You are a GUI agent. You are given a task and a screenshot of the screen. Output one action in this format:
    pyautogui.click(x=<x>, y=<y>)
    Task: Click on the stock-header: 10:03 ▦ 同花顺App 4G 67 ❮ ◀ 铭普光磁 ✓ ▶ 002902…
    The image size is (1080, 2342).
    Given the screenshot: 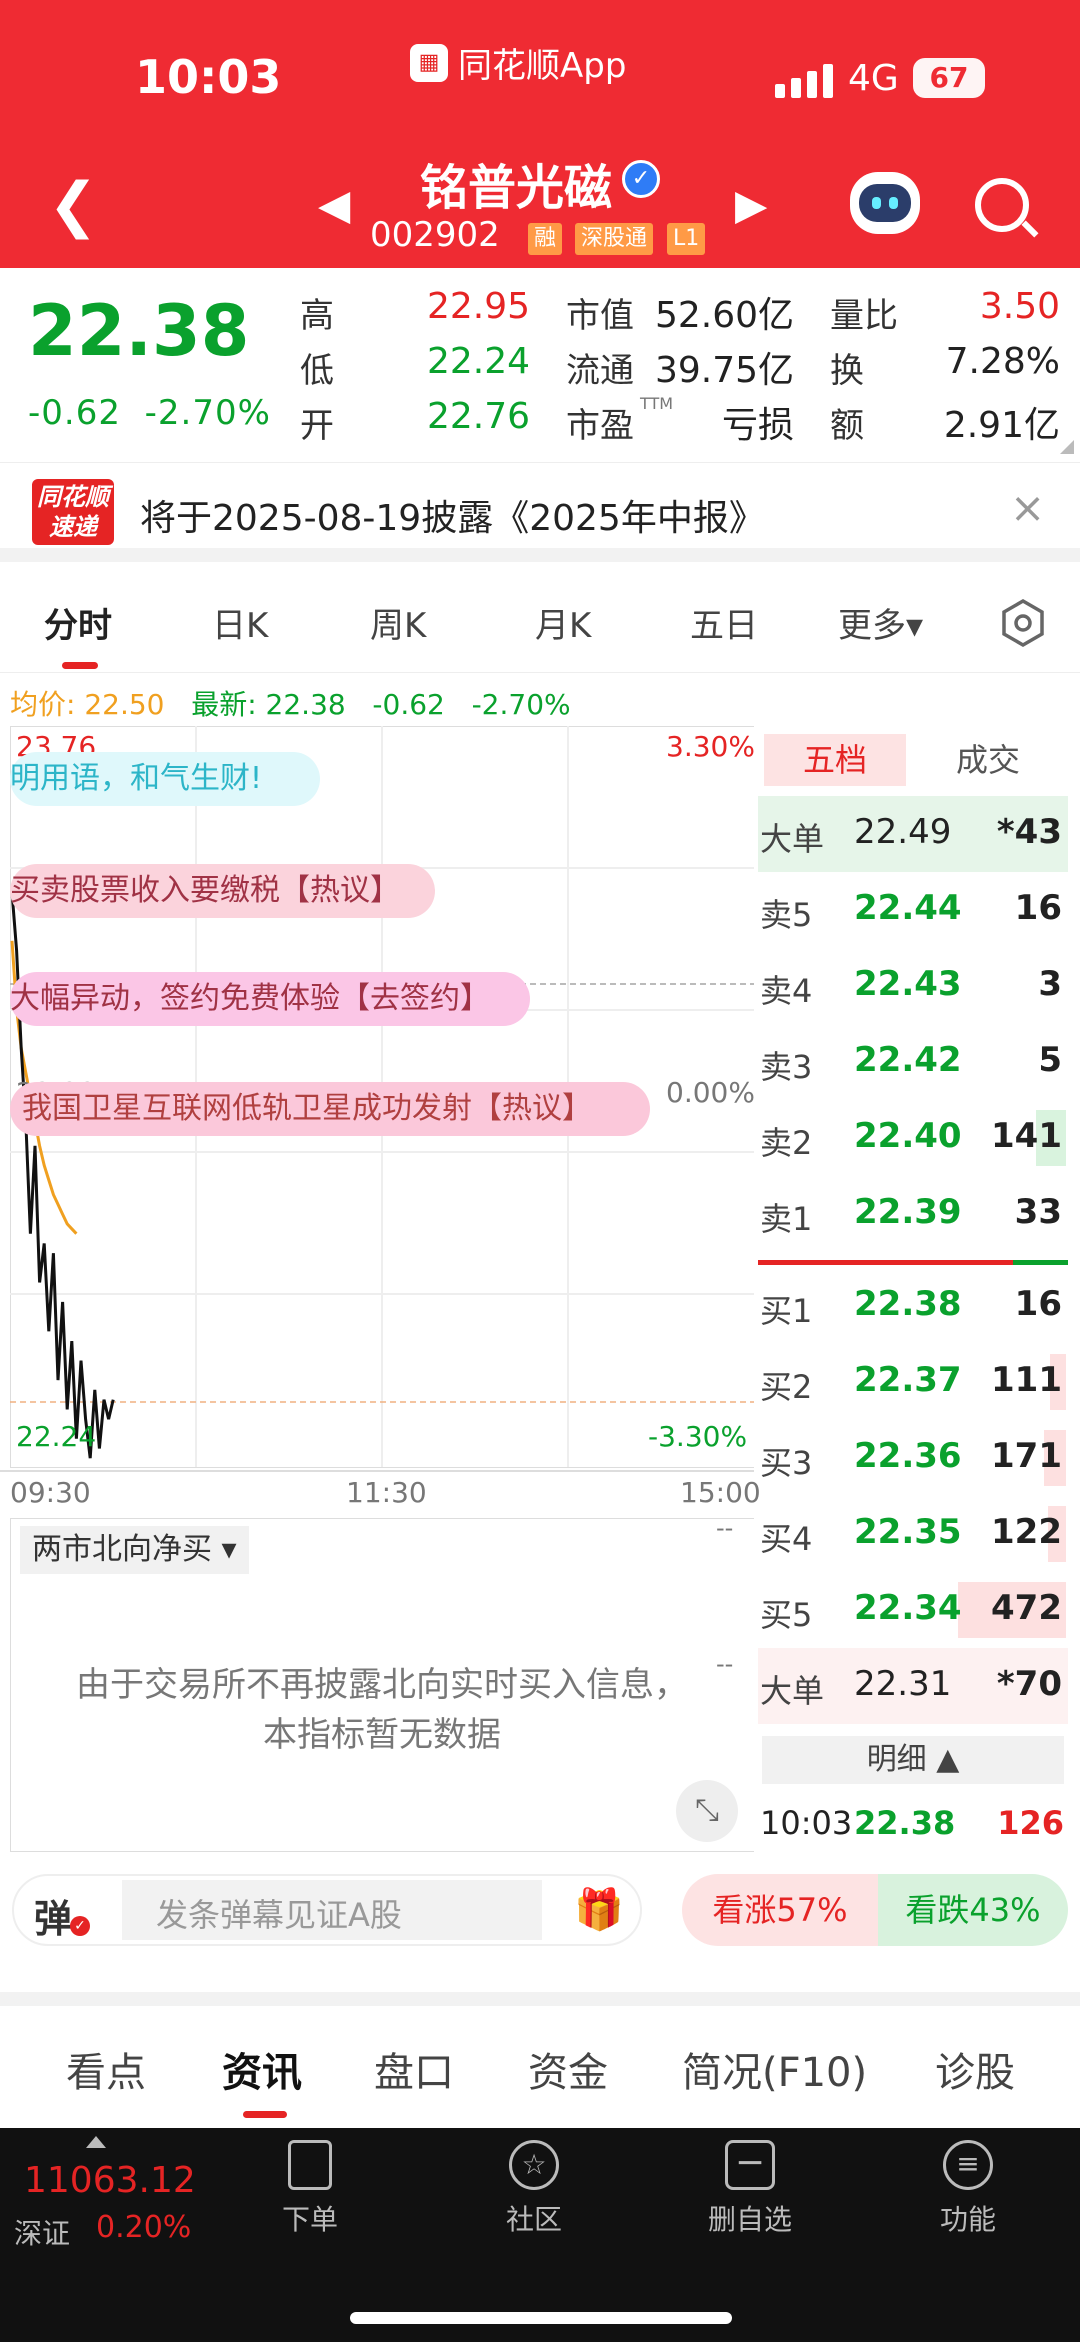 What is the action you would take?
    pyautogui.click(x=540, y=134)
    